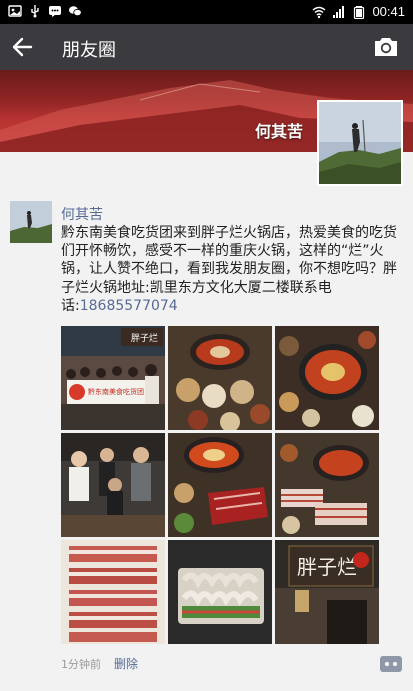 The width and height of the screenshot is (413, 691). Describe the element at coordinates (388, 11) in the screenshot. I see `status-time: 00:41` at that location.